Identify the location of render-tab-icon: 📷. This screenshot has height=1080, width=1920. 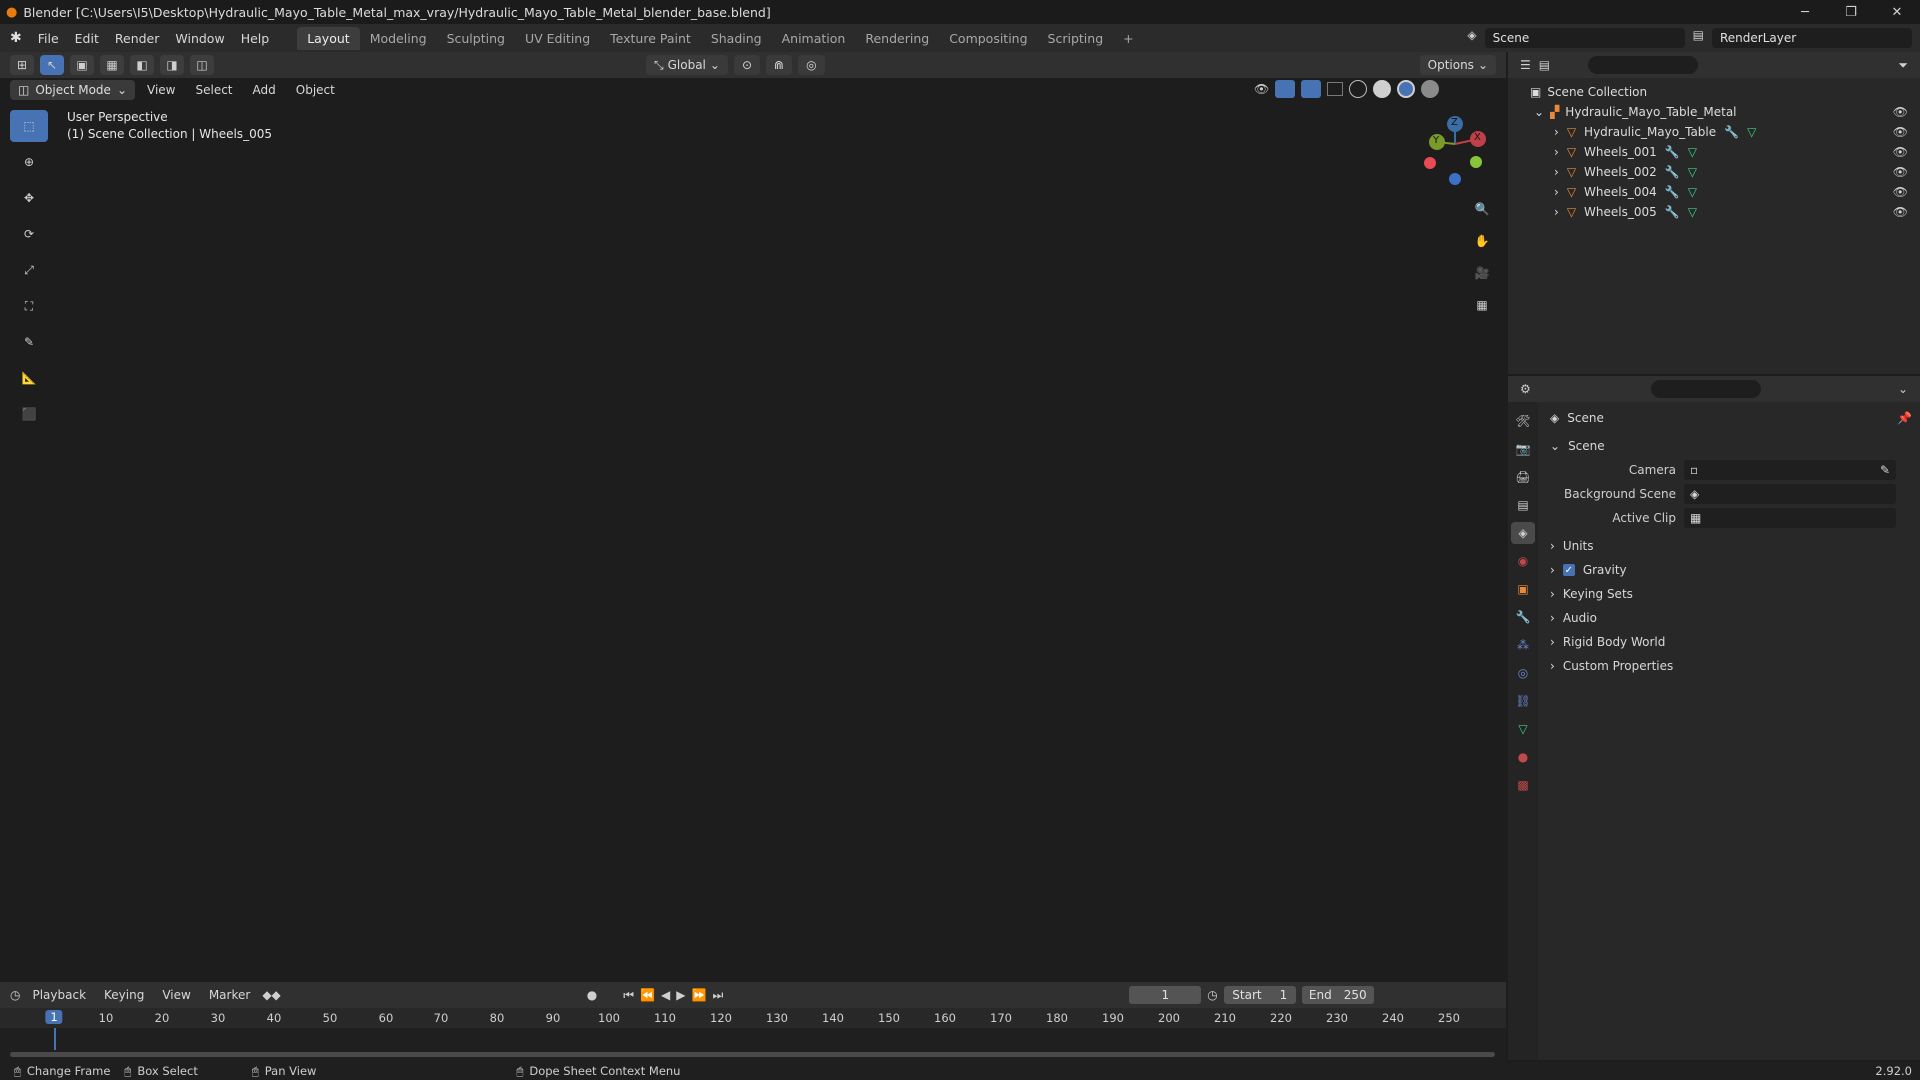
(1523, 449).